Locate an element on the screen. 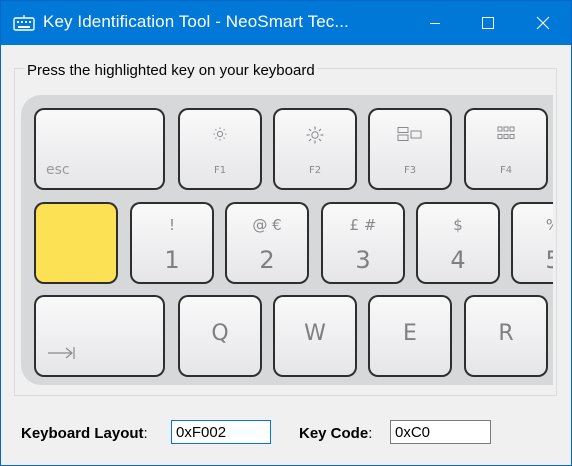 The image size is (572, 466). key-code-label: Key Code: is located at coordinates (336, 433).